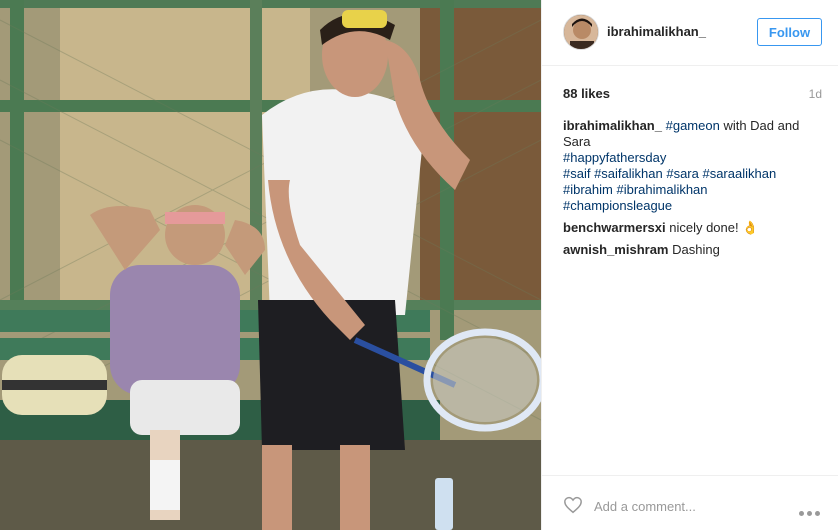  What do you see at coordinates (692, 95) in the screenshot?
I see `likes-row: 88 likes 1d` at bounding box center [692, 95].